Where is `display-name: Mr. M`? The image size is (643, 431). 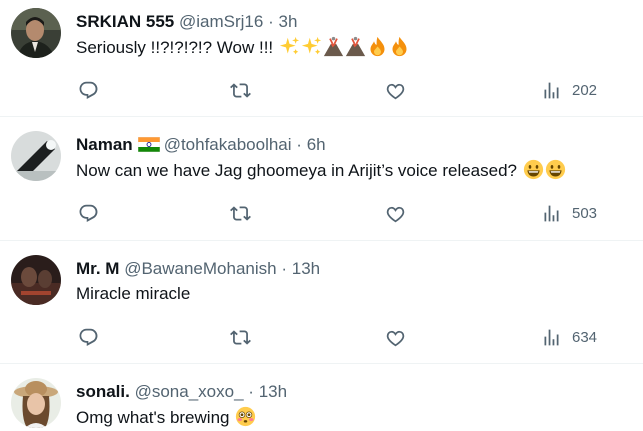
display-name: Mr. M is located at coordinates (97, 268).